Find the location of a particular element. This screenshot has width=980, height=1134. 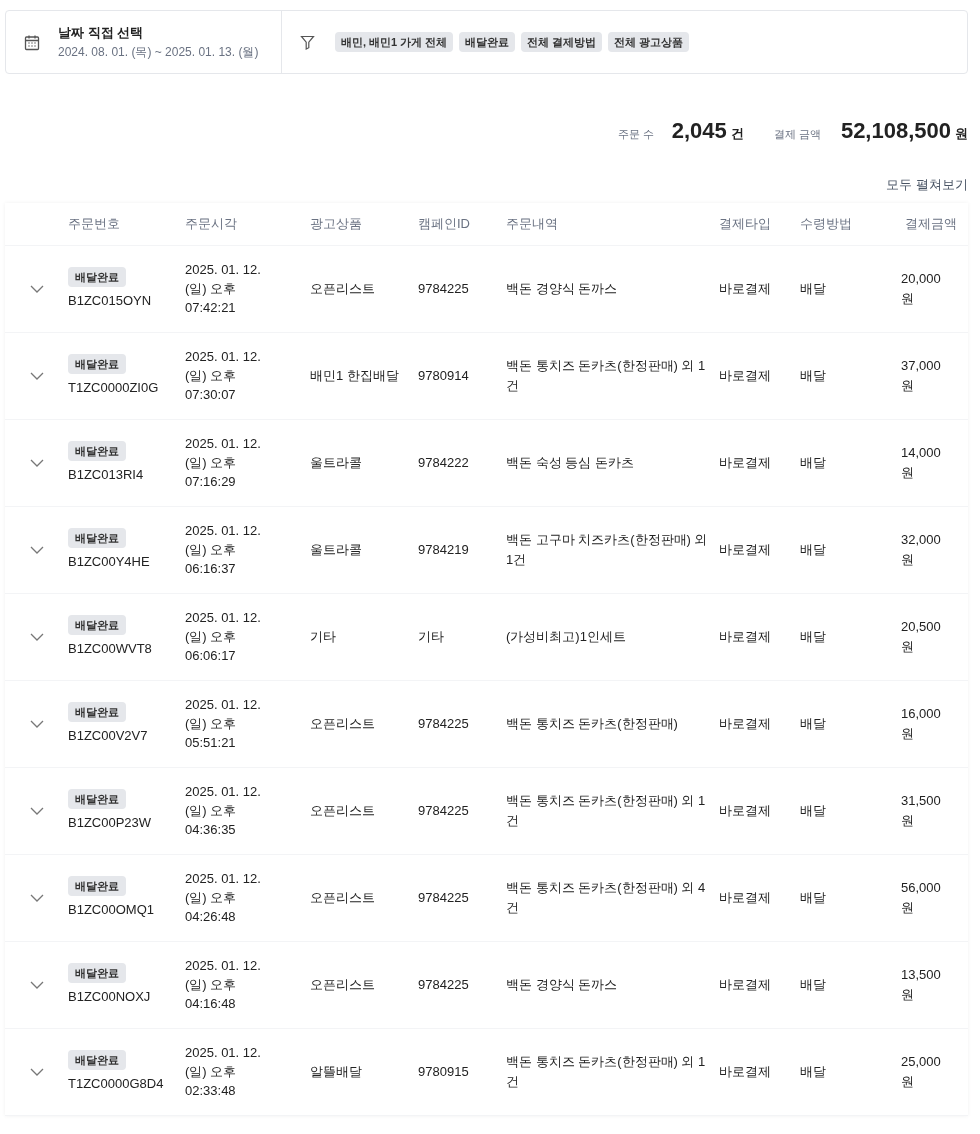

order-time: 2025. 01. 12. (일) 오후 07:30:07 is located at coordinates (223, 376).